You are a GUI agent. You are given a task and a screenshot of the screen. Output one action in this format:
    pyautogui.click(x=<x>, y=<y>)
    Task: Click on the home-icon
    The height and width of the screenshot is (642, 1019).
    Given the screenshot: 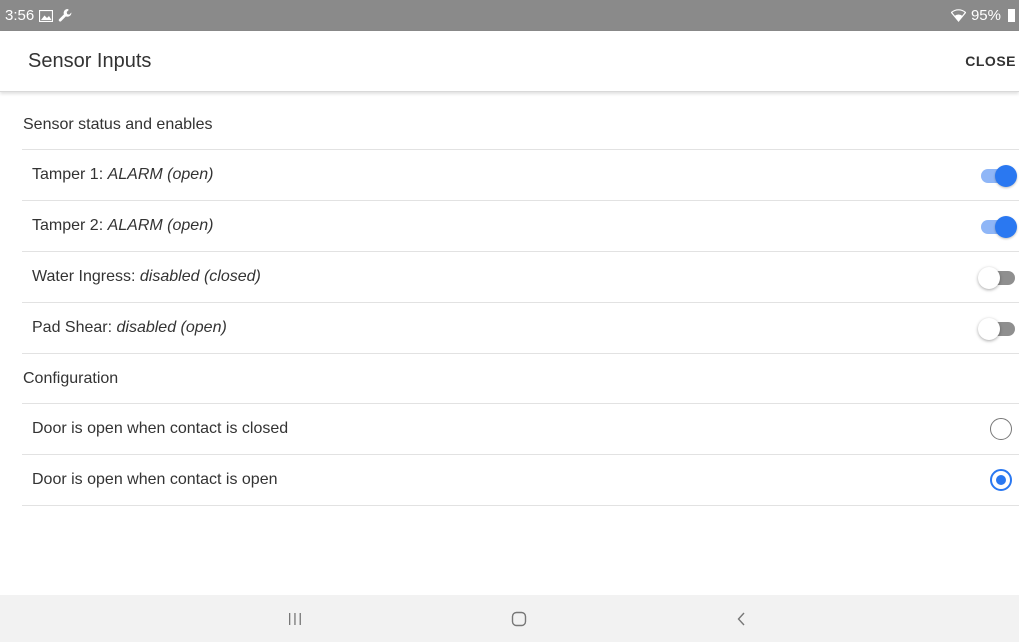 What is the action you would take?
    pyautogui.click(x=519, y=619)
    